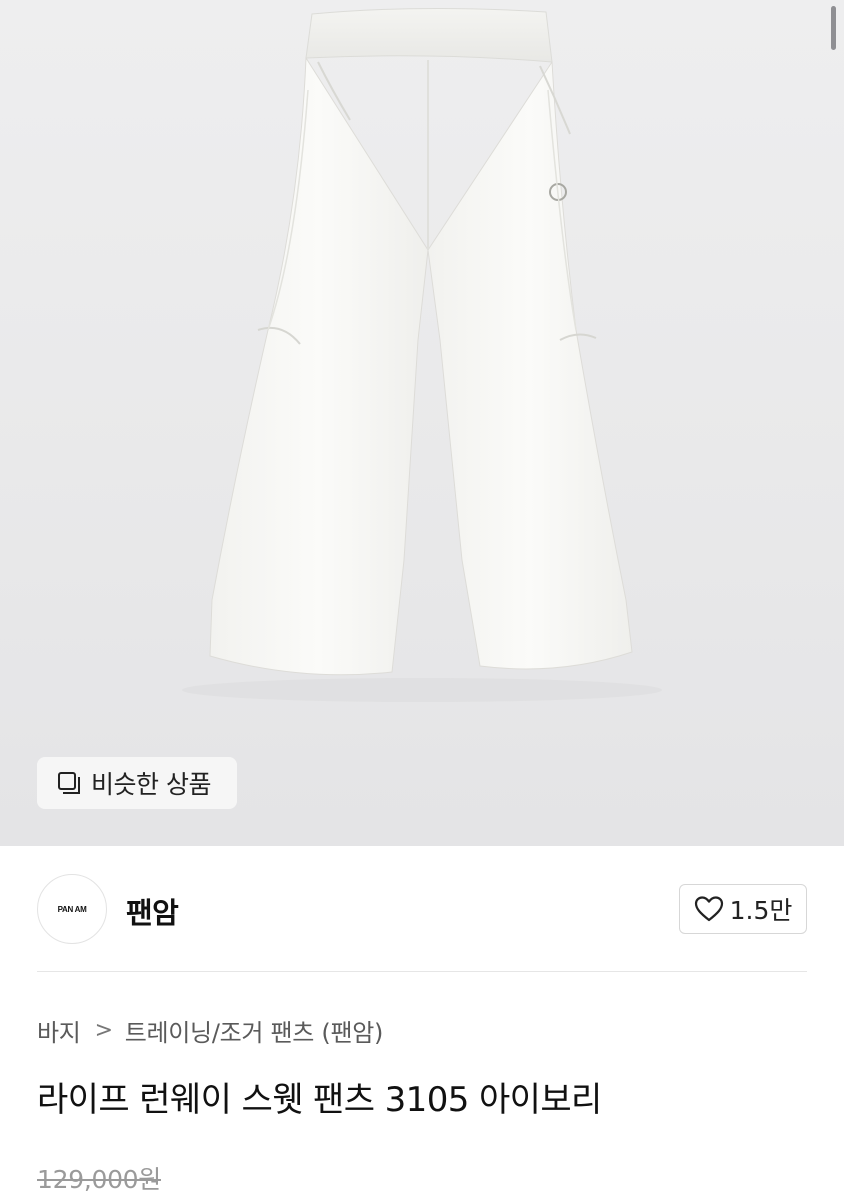  What do you see at coordinates (761, 910) in the screenshot?
I see `like-count: 1.5만` at bounding box center [761, 910].